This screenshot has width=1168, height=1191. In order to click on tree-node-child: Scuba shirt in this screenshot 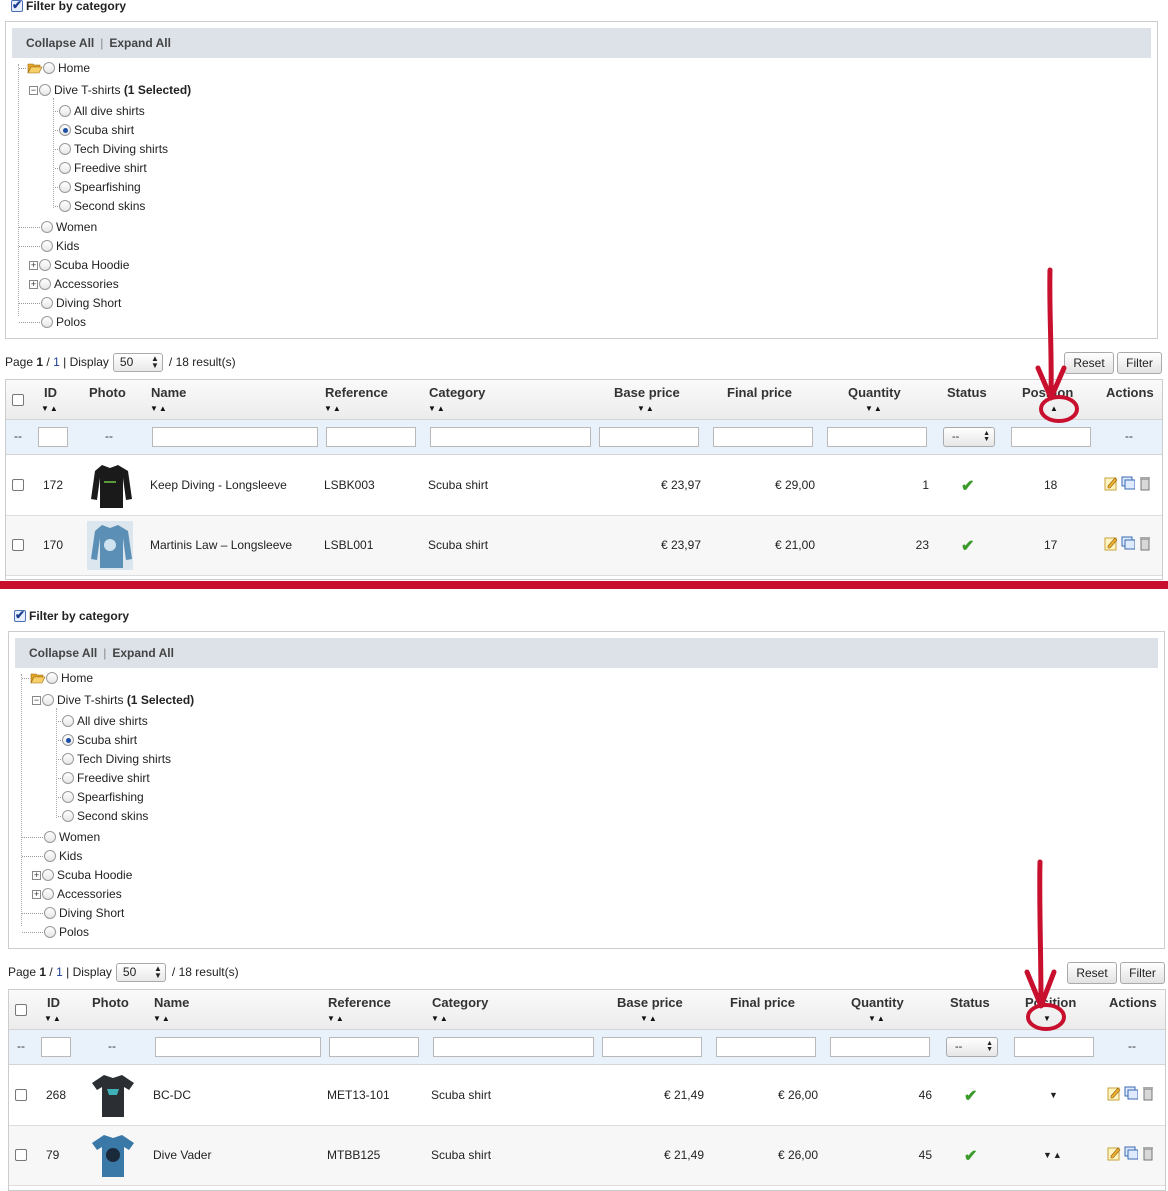, I will do `click(97, 740)`.